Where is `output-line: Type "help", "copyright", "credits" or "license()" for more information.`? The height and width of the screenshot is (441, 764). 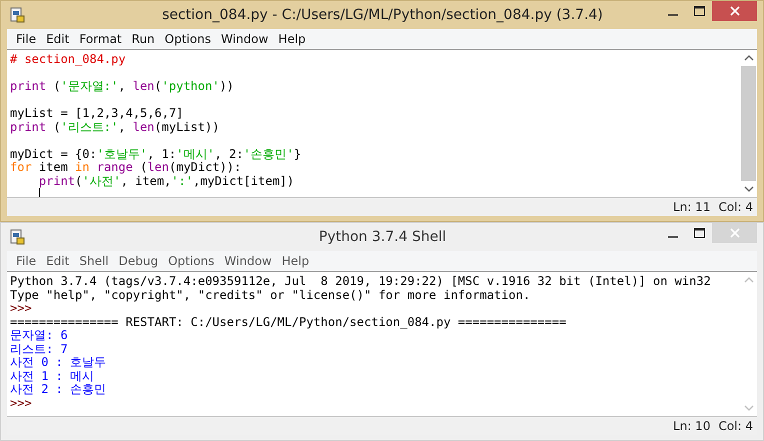 output-line: Type "help", "copyright", "credits" or "license()" for more information. is located at coordinates (270, 295).